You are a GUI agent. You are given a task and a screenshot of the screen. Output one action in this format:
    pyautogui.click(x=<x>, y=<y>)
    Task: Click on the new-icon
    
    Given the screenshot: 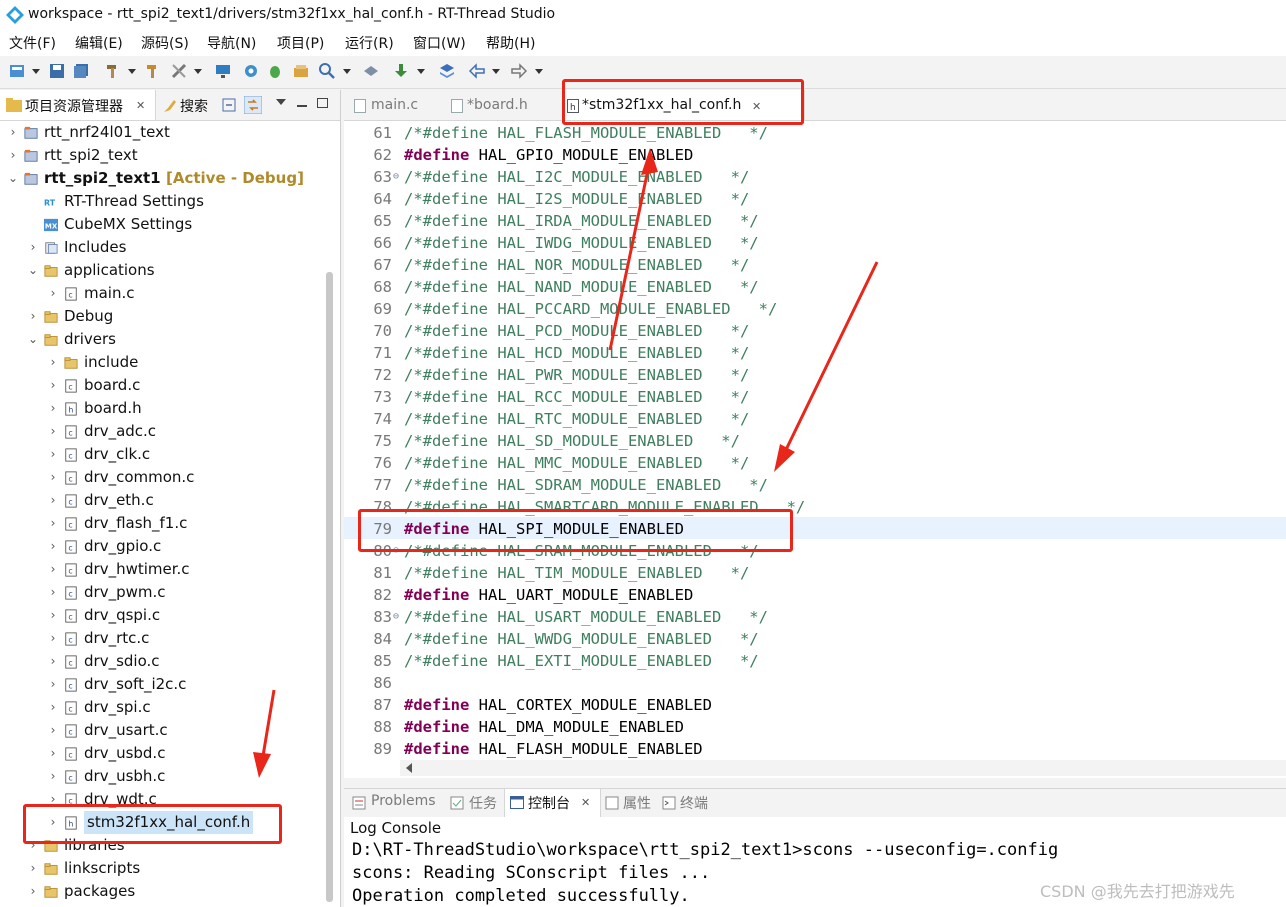 What is the action you would take?
    pyautogui.click(x=17, y=71)
    